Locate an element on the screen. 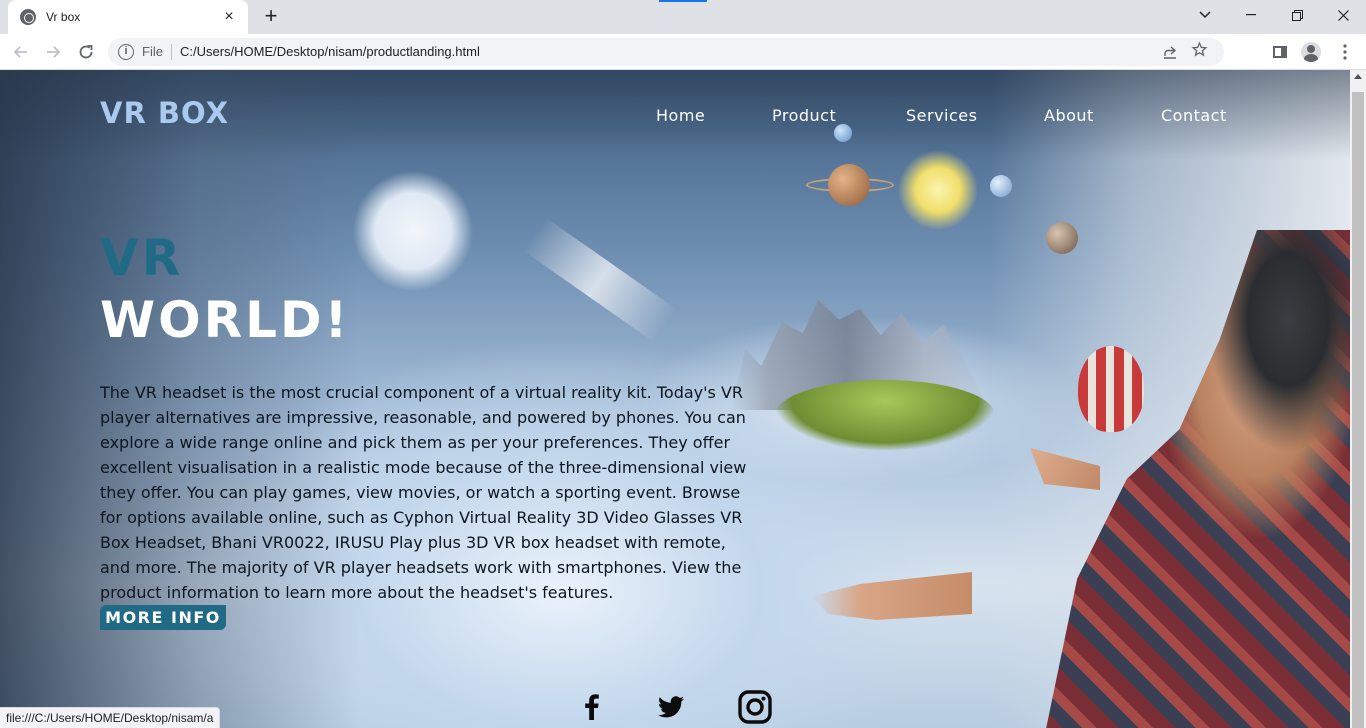 The width and height of the screenshot is (1366, 728). planet-brown is located at coordinates (1062, 238).